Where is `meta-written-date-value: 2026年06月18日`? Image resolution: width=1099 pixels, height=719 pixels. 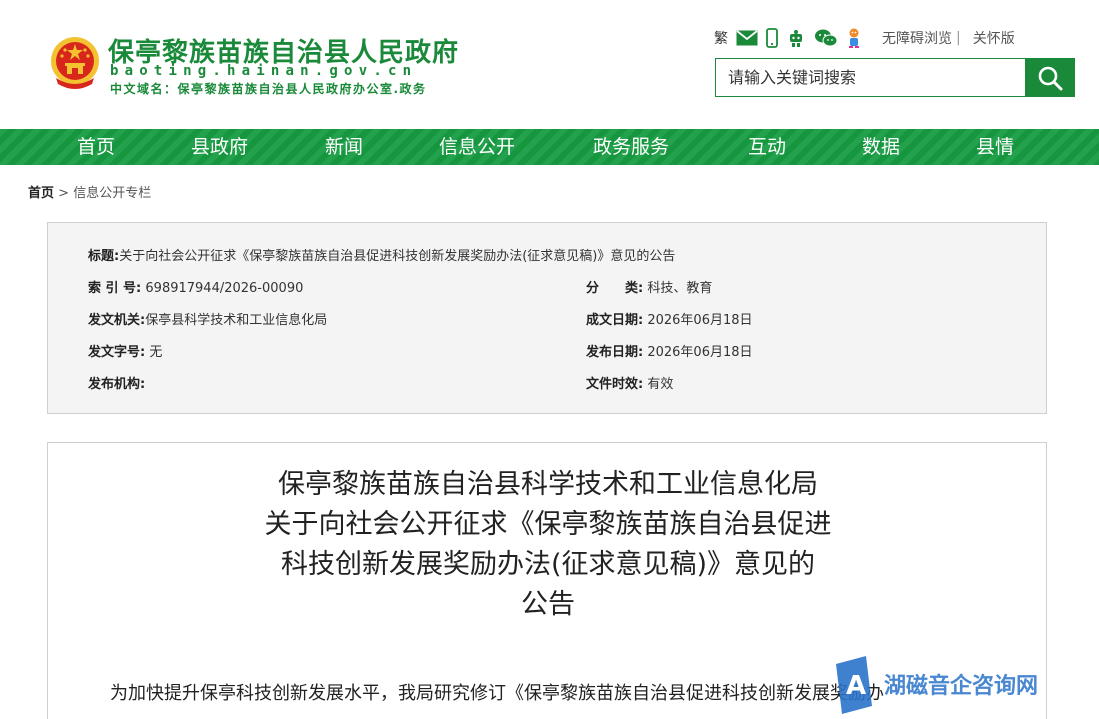
meta-written-date-value: 2026年06月18日 is located at coordinates (700, 320).